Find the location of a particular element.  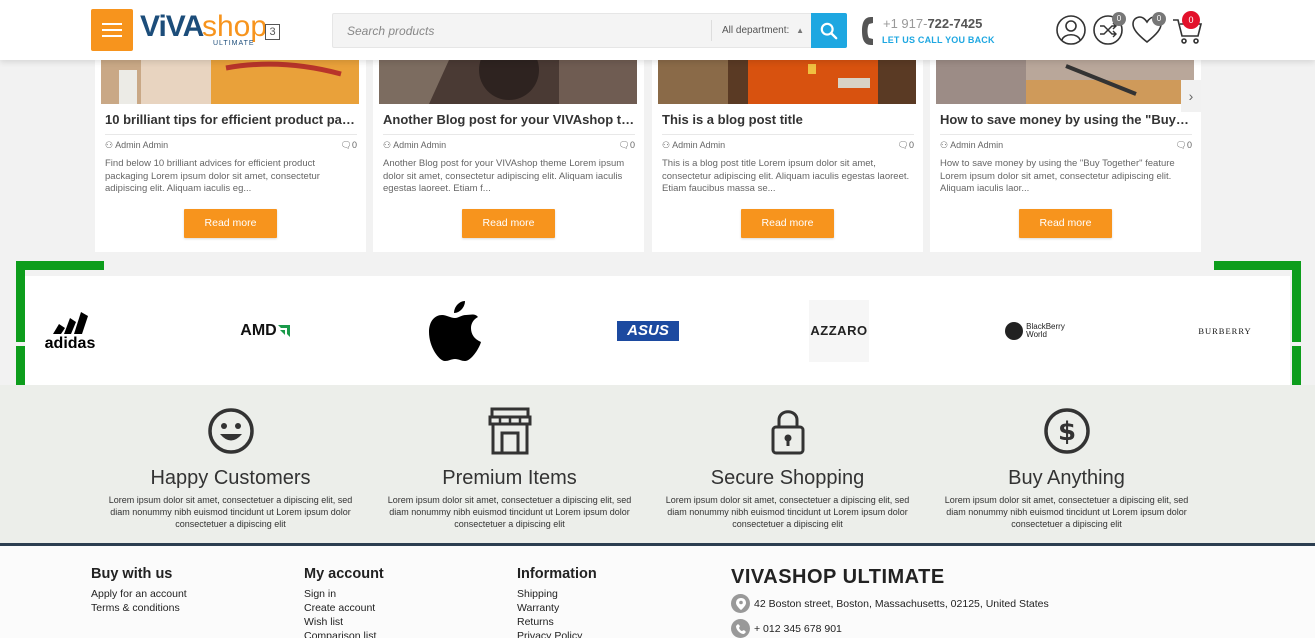

menu-line-icon is located at coordinates (112, 36).